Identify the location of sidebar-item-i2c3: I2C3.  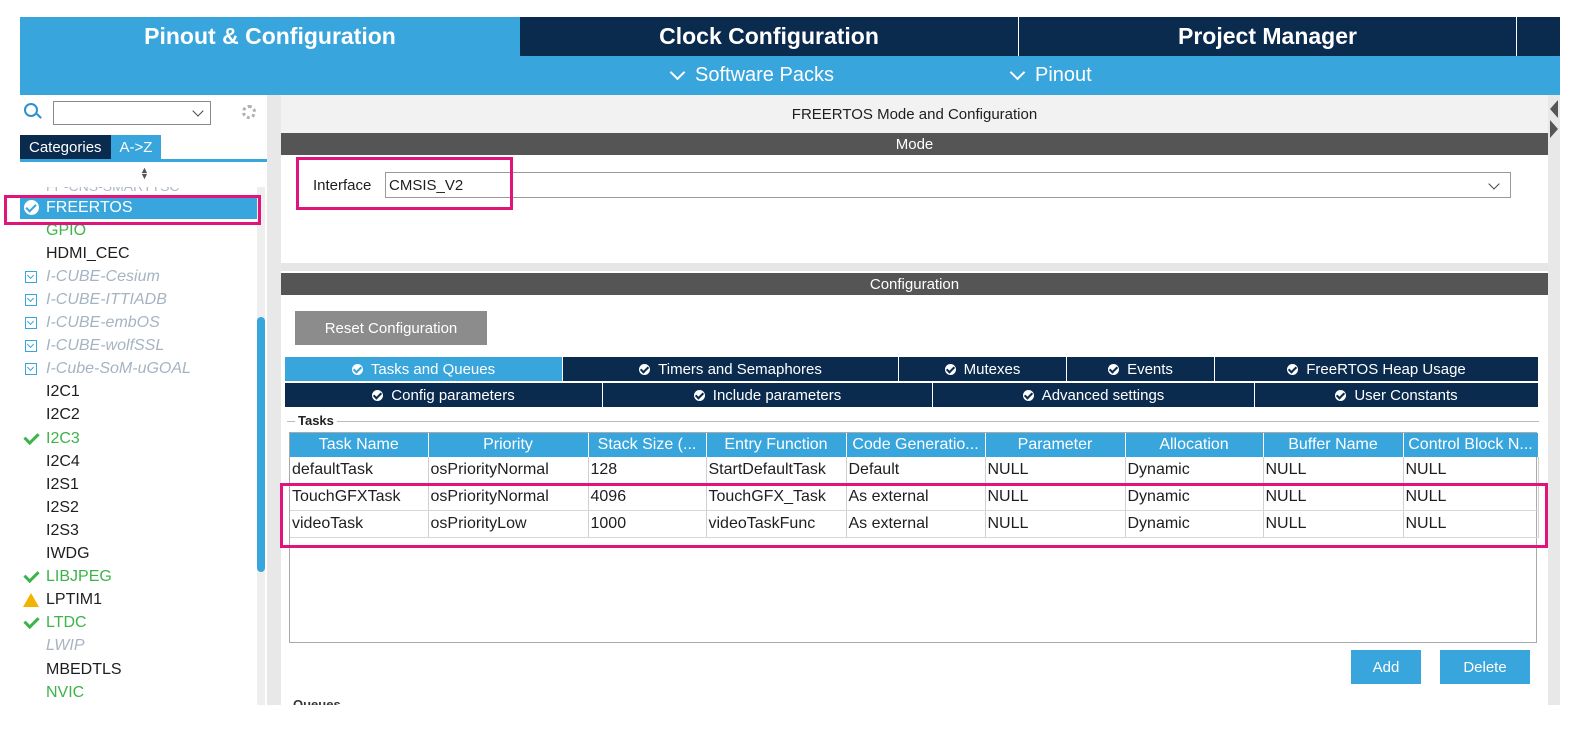
(139, 438).